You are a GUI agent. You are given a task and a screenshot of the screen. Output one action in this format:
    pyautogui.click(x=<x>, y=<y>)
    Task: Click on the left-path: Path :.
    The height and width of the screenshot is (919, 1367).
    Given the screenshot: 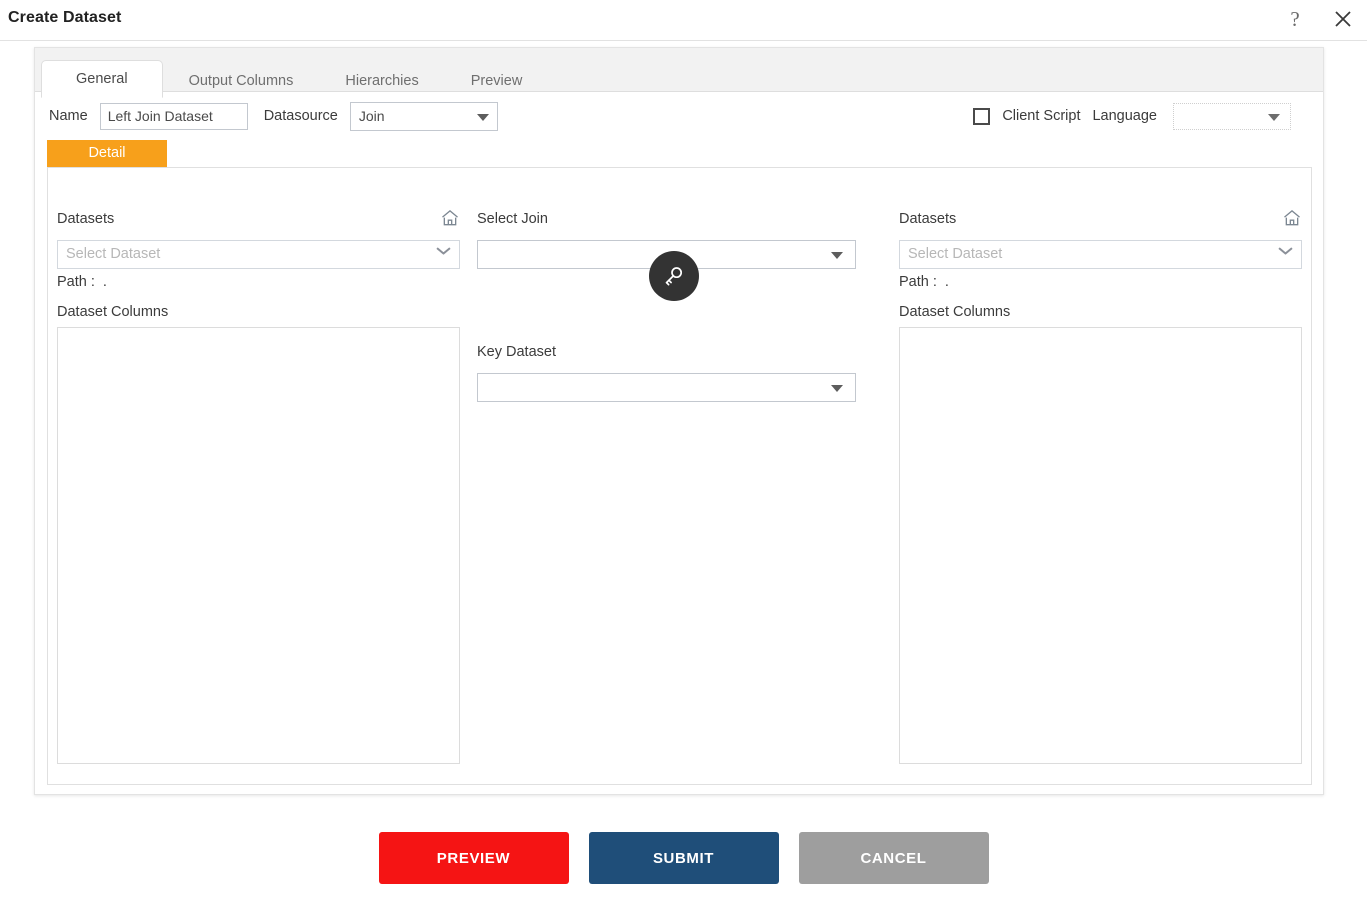 What is the action you would take?
    pyautogui.click(x=82, y=282)
    